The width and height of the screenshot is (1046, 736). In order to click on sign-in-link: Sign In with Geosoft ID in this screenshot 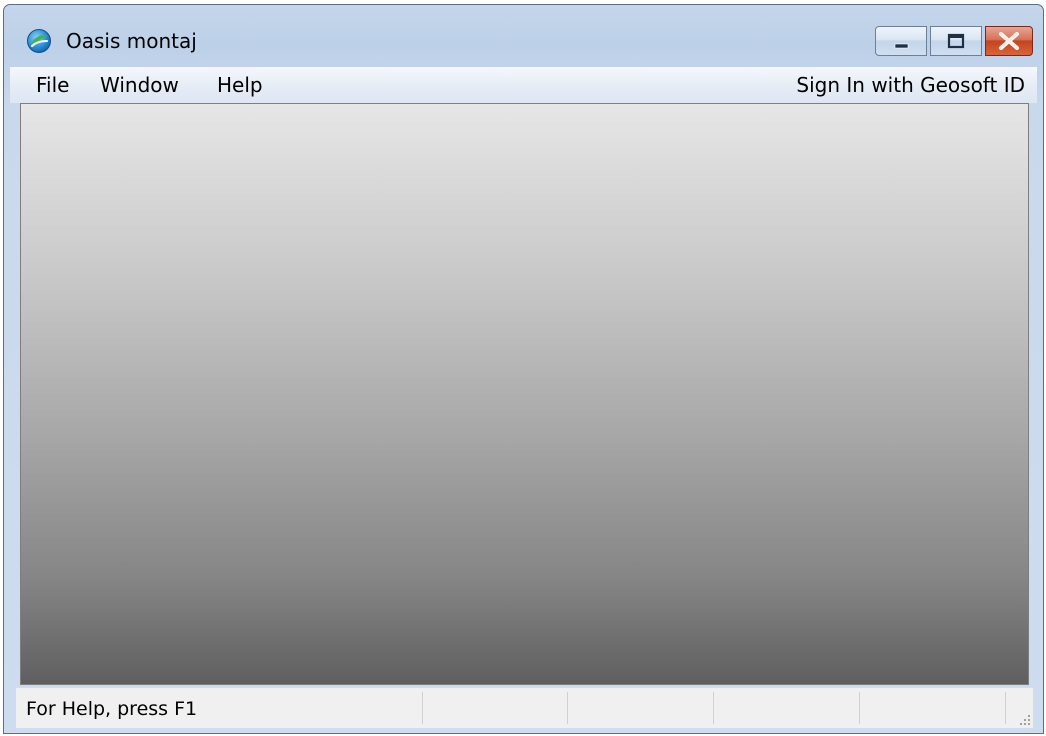, I will do `click(910, 85)`.